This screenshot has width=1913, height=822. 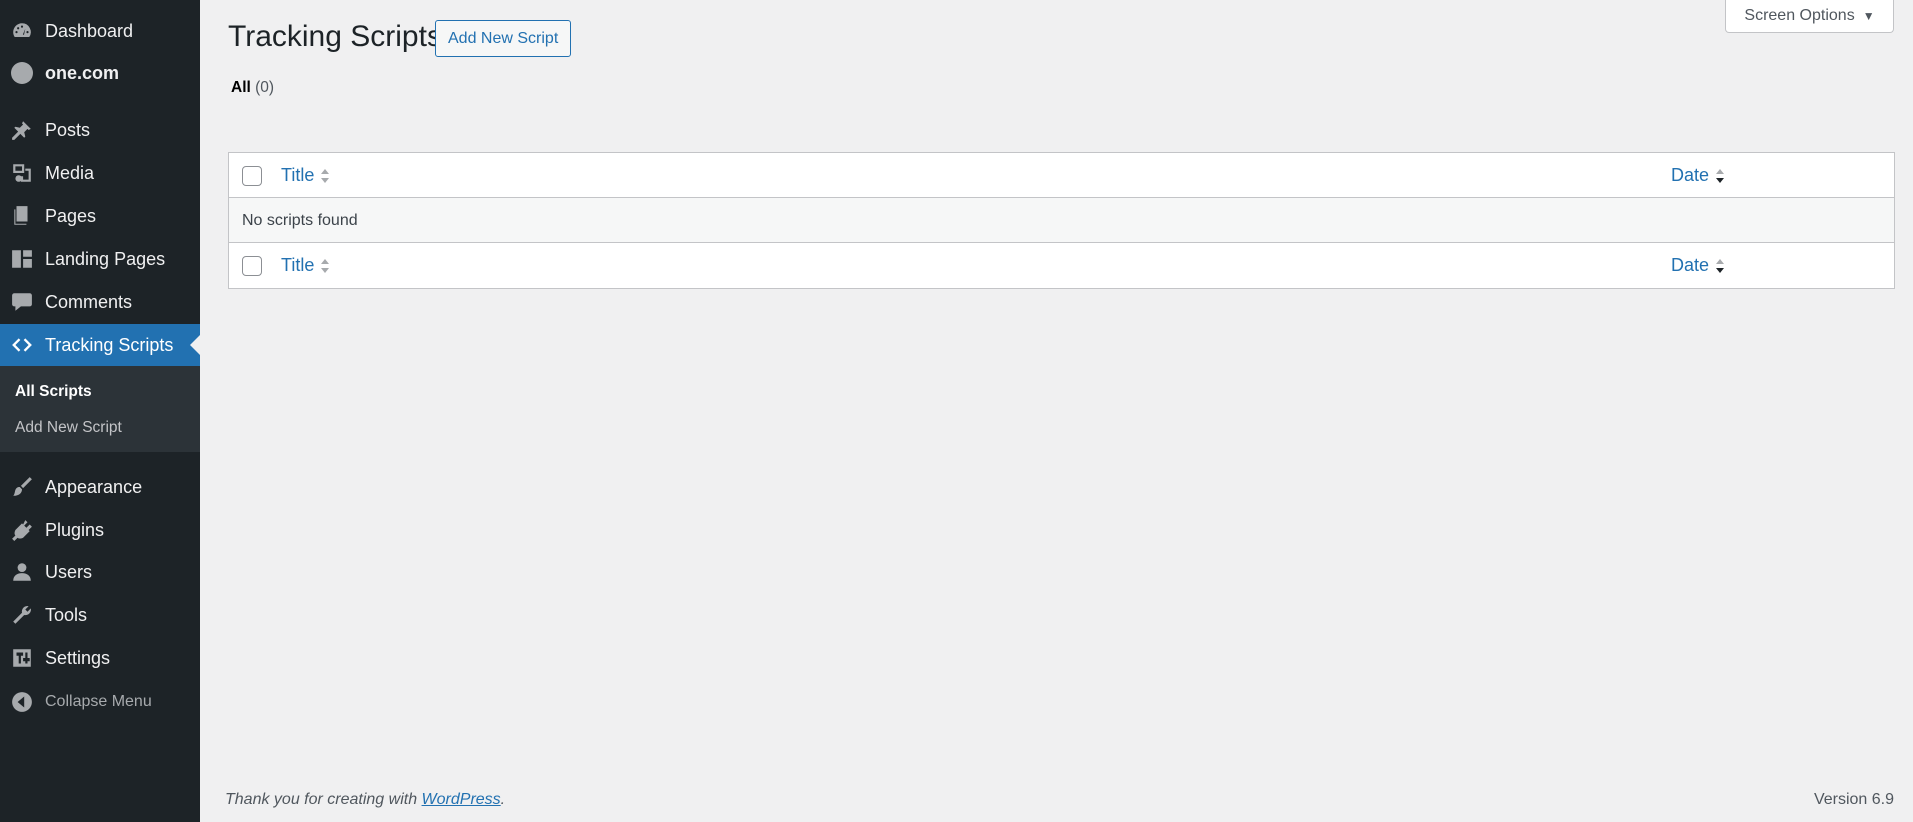 I want to click on sidebar-item-tools: Tools, so click(x=100, y=615).